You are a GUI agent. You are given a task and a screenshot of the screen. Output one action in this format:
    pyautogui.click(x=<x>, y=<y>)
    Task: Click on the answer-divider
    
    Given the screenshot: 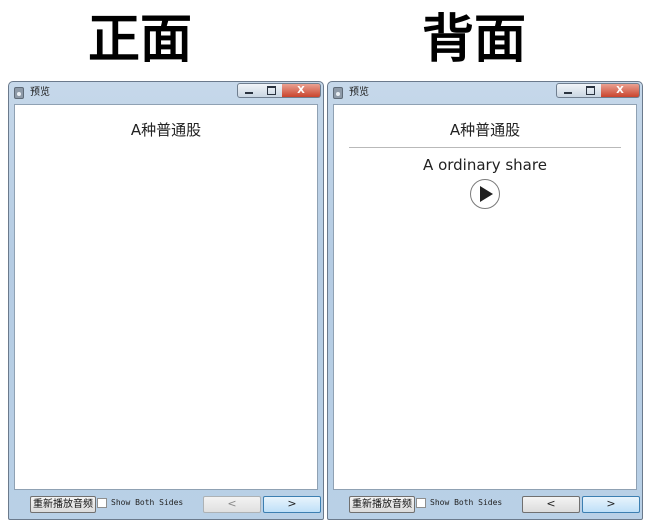 What is the action you would take?
    pyautogui.click(x=485, y=147)
    